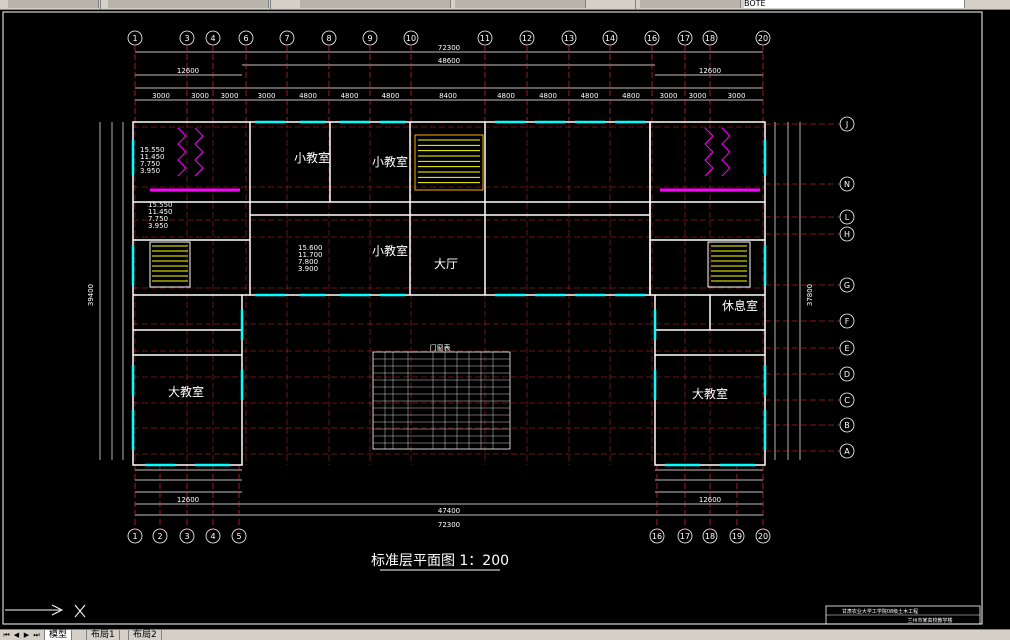 Image resolution: width=1010 pixels, height=640 pixels. I want to click on room-small-class-1: 小教室, so click(312, 157).